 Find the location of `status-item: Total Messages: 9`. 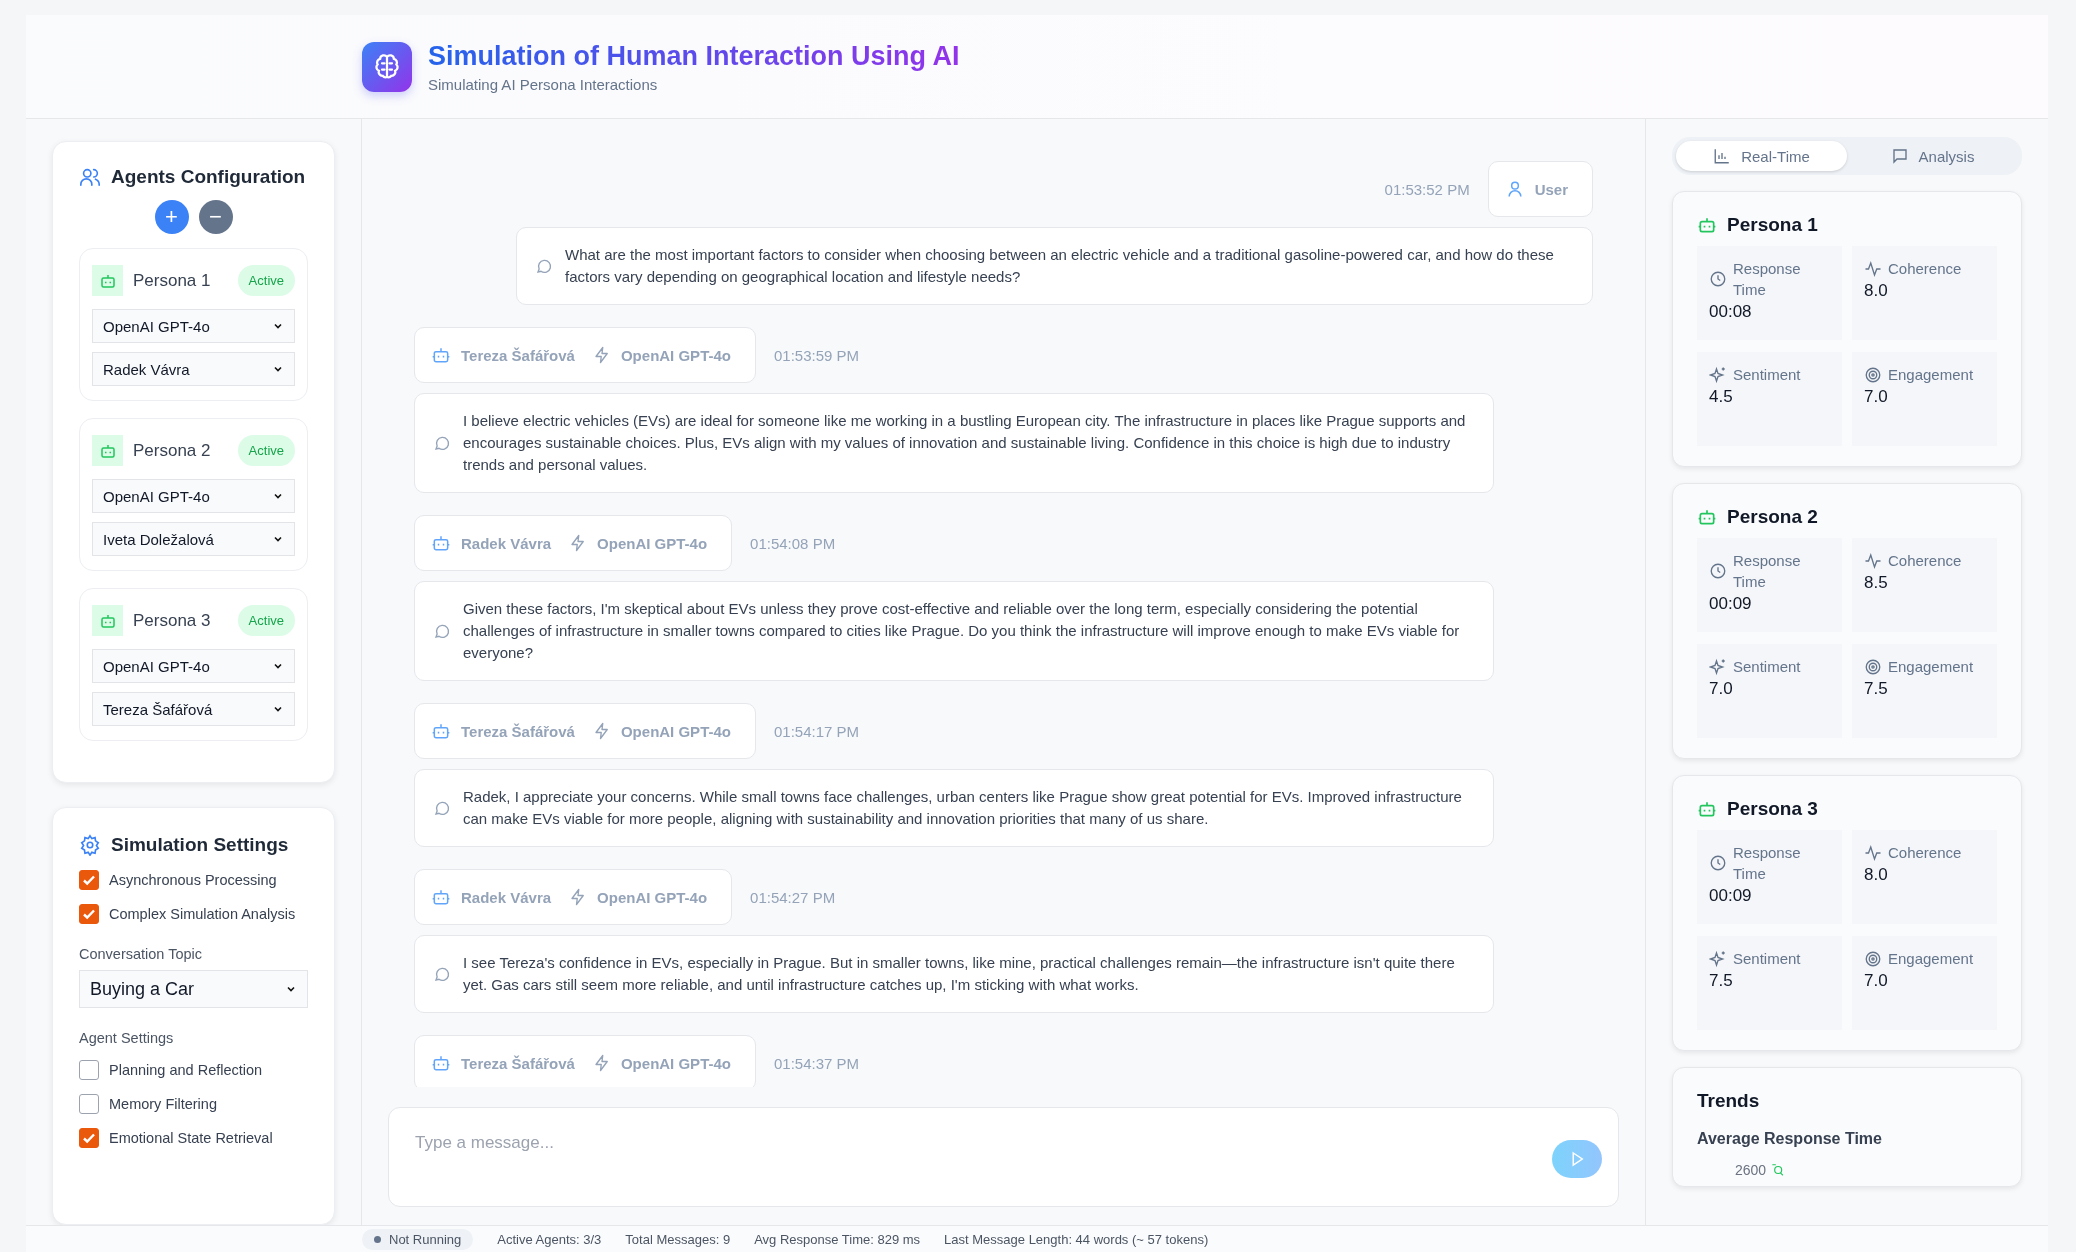

status-item: Total Messages: 9 is located at coordinates (678, 1239).